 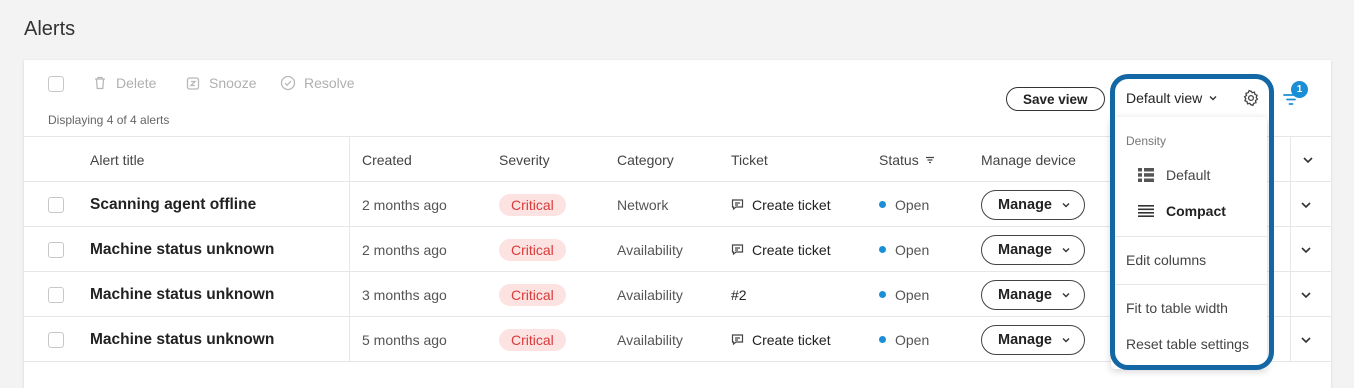 What do you see at coordinates (100, 83) in the screenshot?
I see `trash-icon` at bounding box center [100, 83].